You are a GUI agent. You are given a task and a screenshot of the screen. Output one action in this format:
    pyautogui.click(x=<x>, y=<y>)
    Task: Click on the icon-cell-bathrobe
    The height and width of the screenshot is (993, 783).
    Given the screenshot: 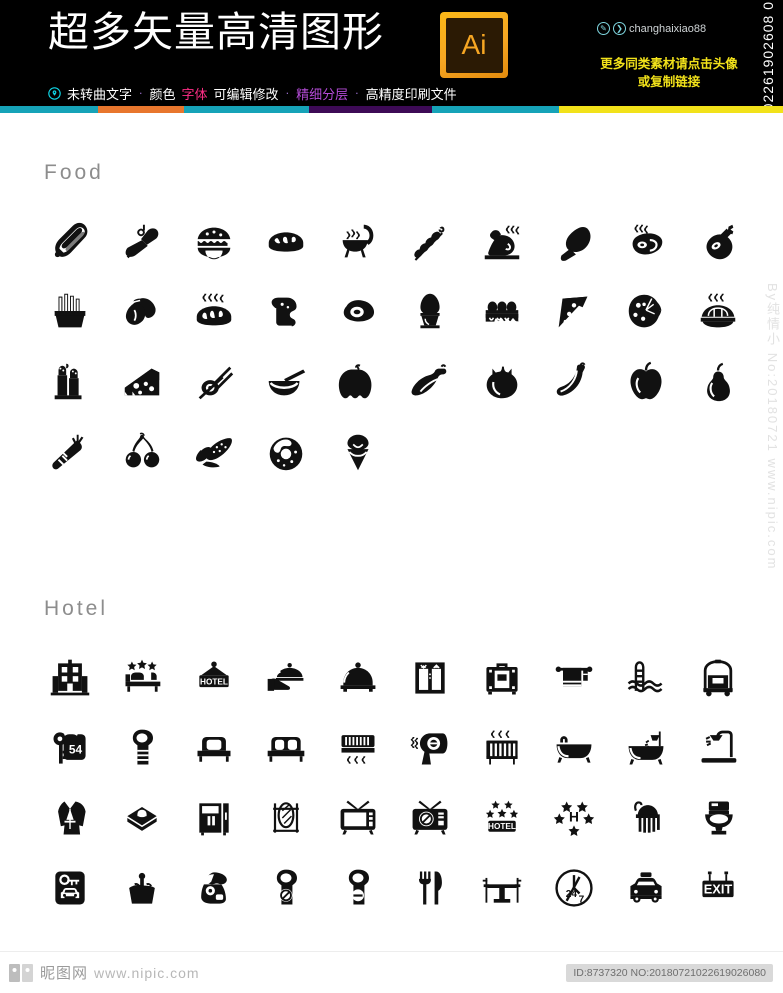 What is the action you would take?
    pyautogui.click(x=70, y=818)
    